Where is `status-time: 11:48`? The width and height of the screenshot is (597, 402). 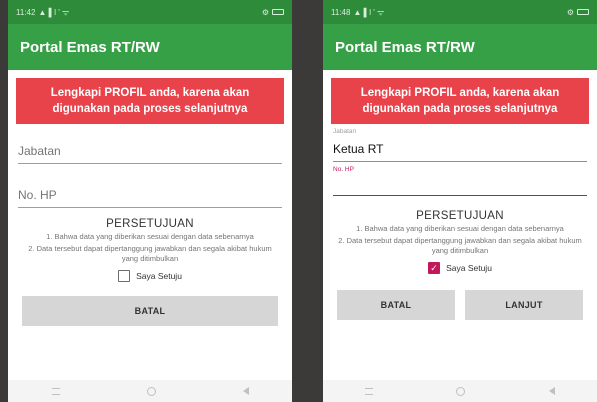
status-time: 11:48 is located at coordinates (341, 12).